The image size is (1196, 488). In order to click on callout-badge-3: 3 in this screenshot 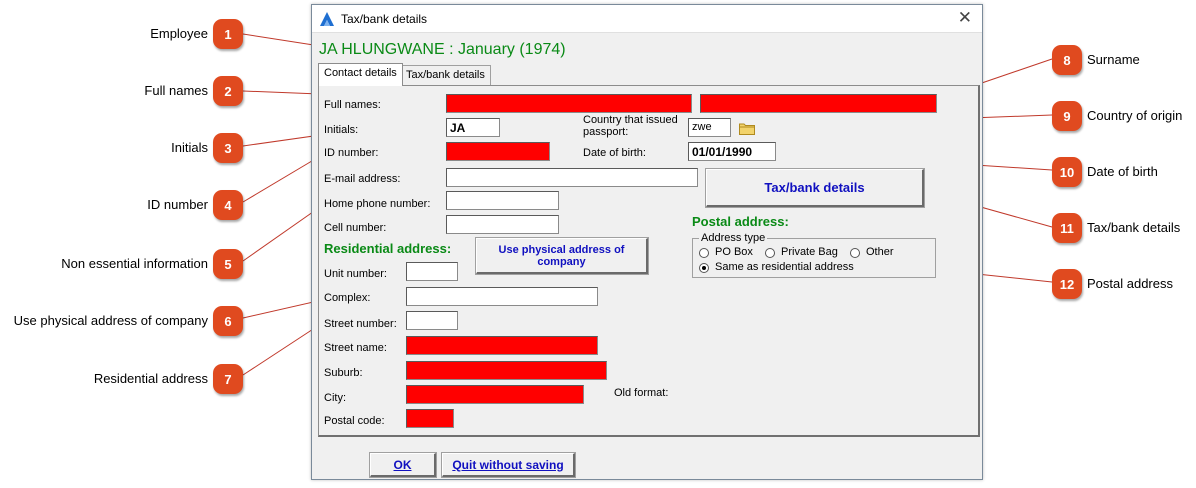, I will do `click(228, 148)`.